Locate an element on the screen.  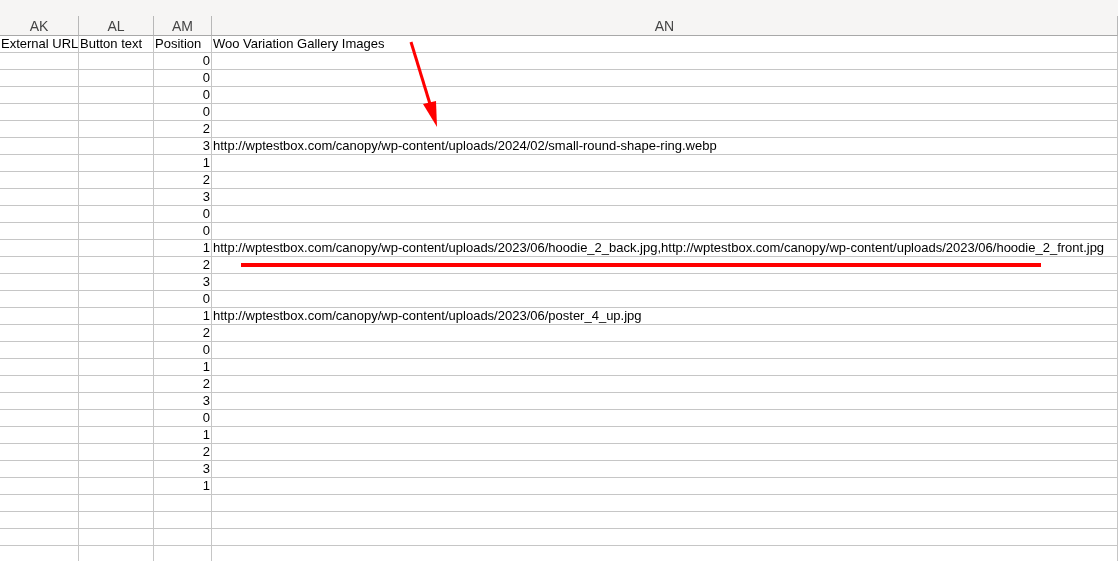
column-header: AL is located at coordinates (116, 26).